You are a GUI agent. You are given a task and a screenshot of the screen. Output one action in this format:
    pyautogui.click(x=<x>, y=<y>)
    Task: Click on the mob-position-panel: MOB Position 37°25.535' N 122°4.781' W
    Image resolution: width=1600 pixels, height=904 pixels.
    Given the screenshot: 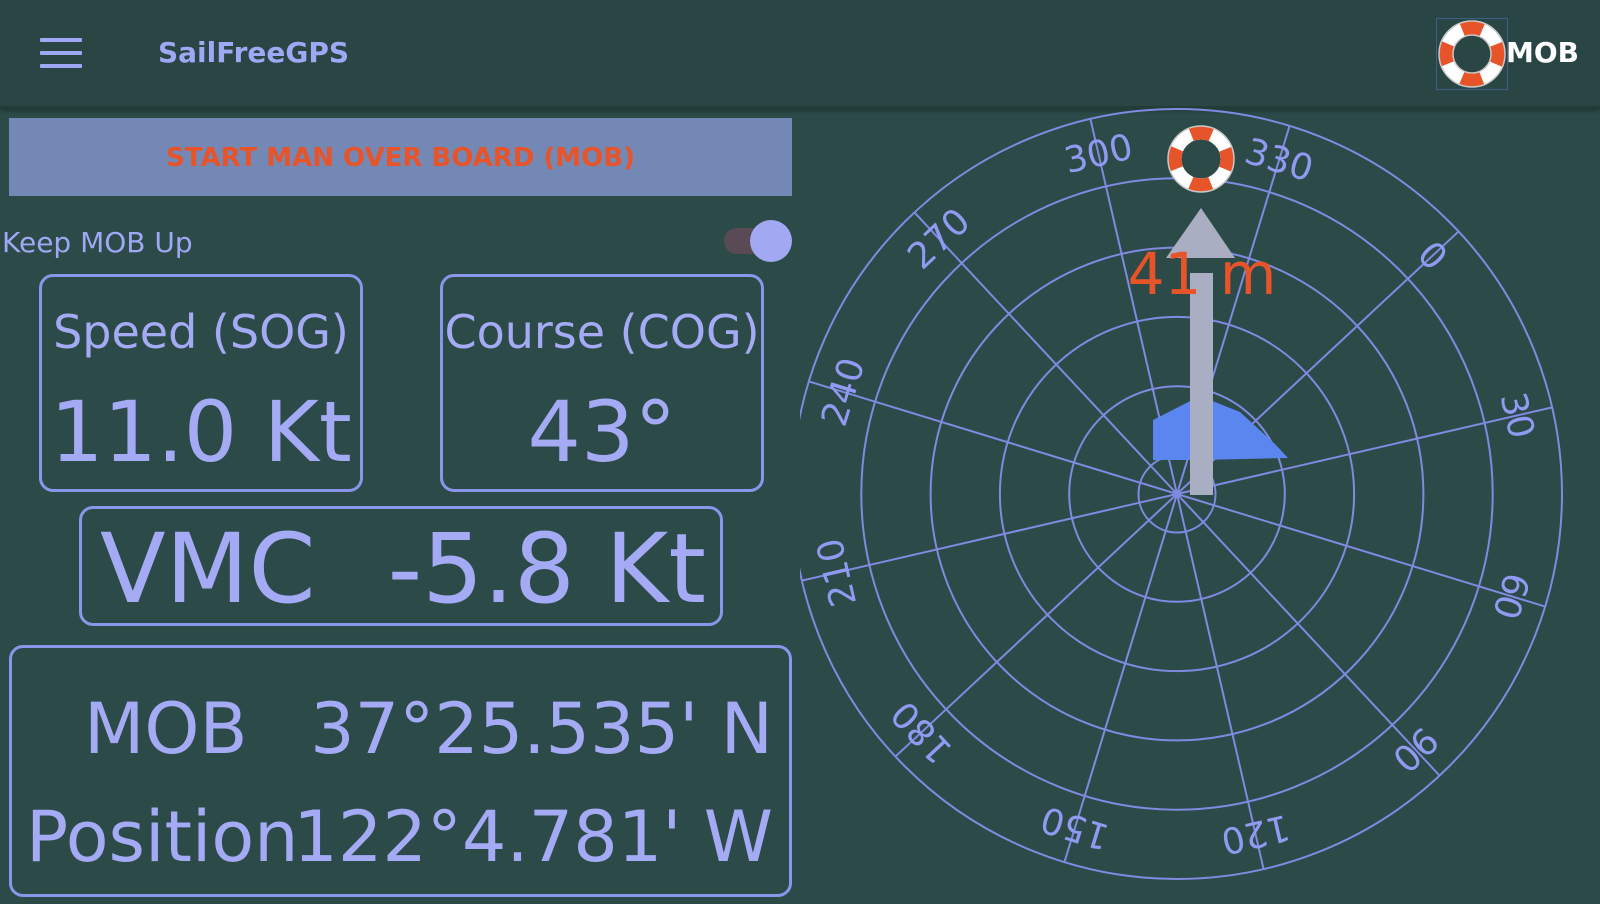 What is the action you would take?
    pyautogui.click(x=400, y=771)
    